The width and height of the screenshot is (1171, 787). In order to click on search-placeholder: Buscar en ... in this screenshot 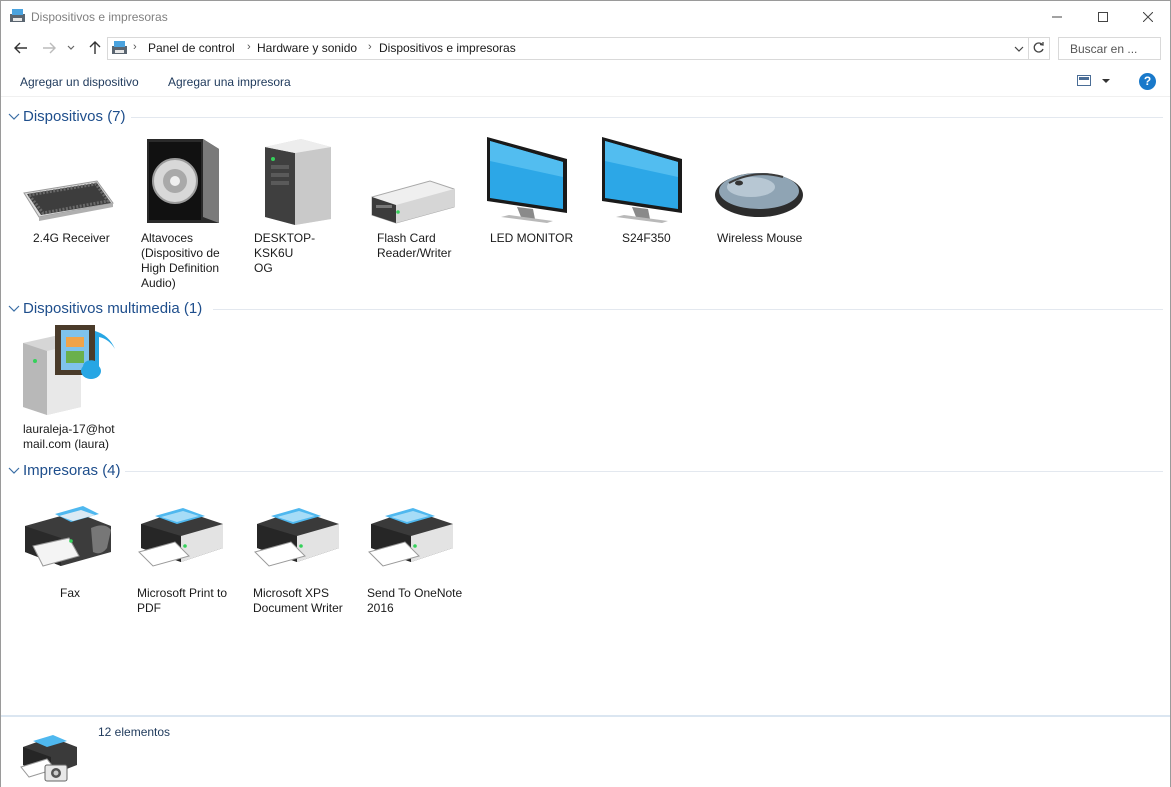, I will do `click(1104, 49)`.